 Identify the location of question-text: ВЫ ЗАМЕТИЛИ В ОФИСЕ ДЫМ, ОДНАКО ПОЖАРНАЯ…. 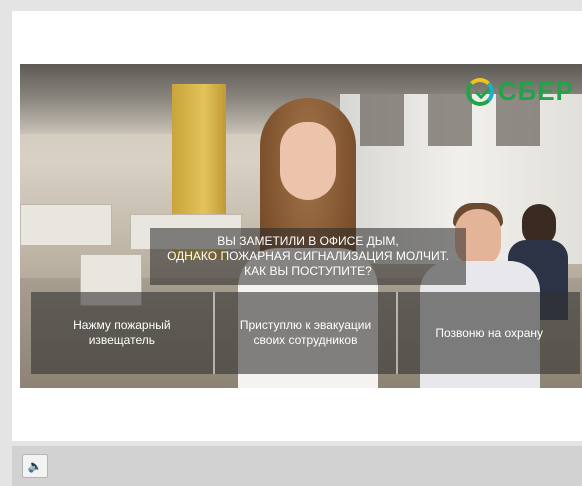
(308, 256).